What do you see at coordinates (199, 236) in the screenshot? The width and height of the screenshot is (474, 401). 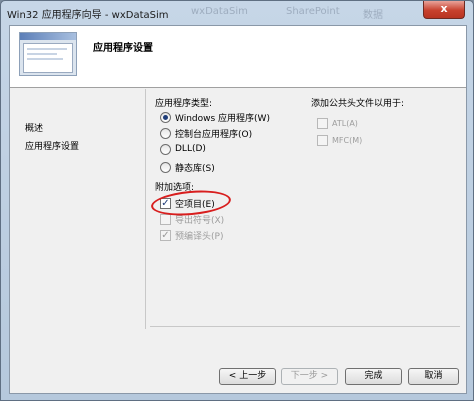 I see `checkbox-label: 预编译头(P)` at bounding box center [199, 236].